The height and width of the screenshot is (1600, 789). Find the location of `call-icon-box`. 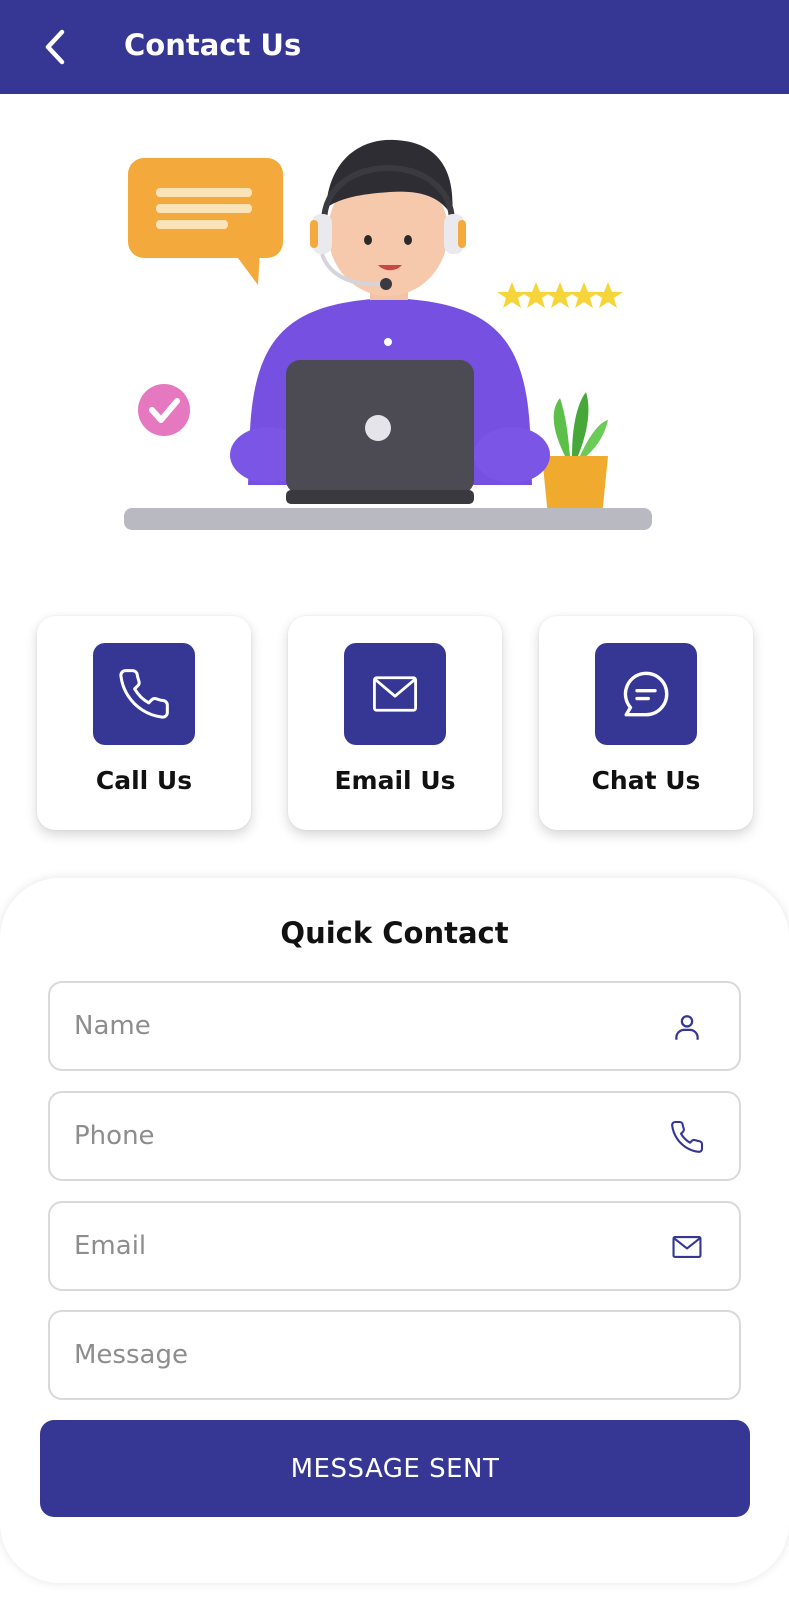

call-icon-box is located at coordinates (144, 694).